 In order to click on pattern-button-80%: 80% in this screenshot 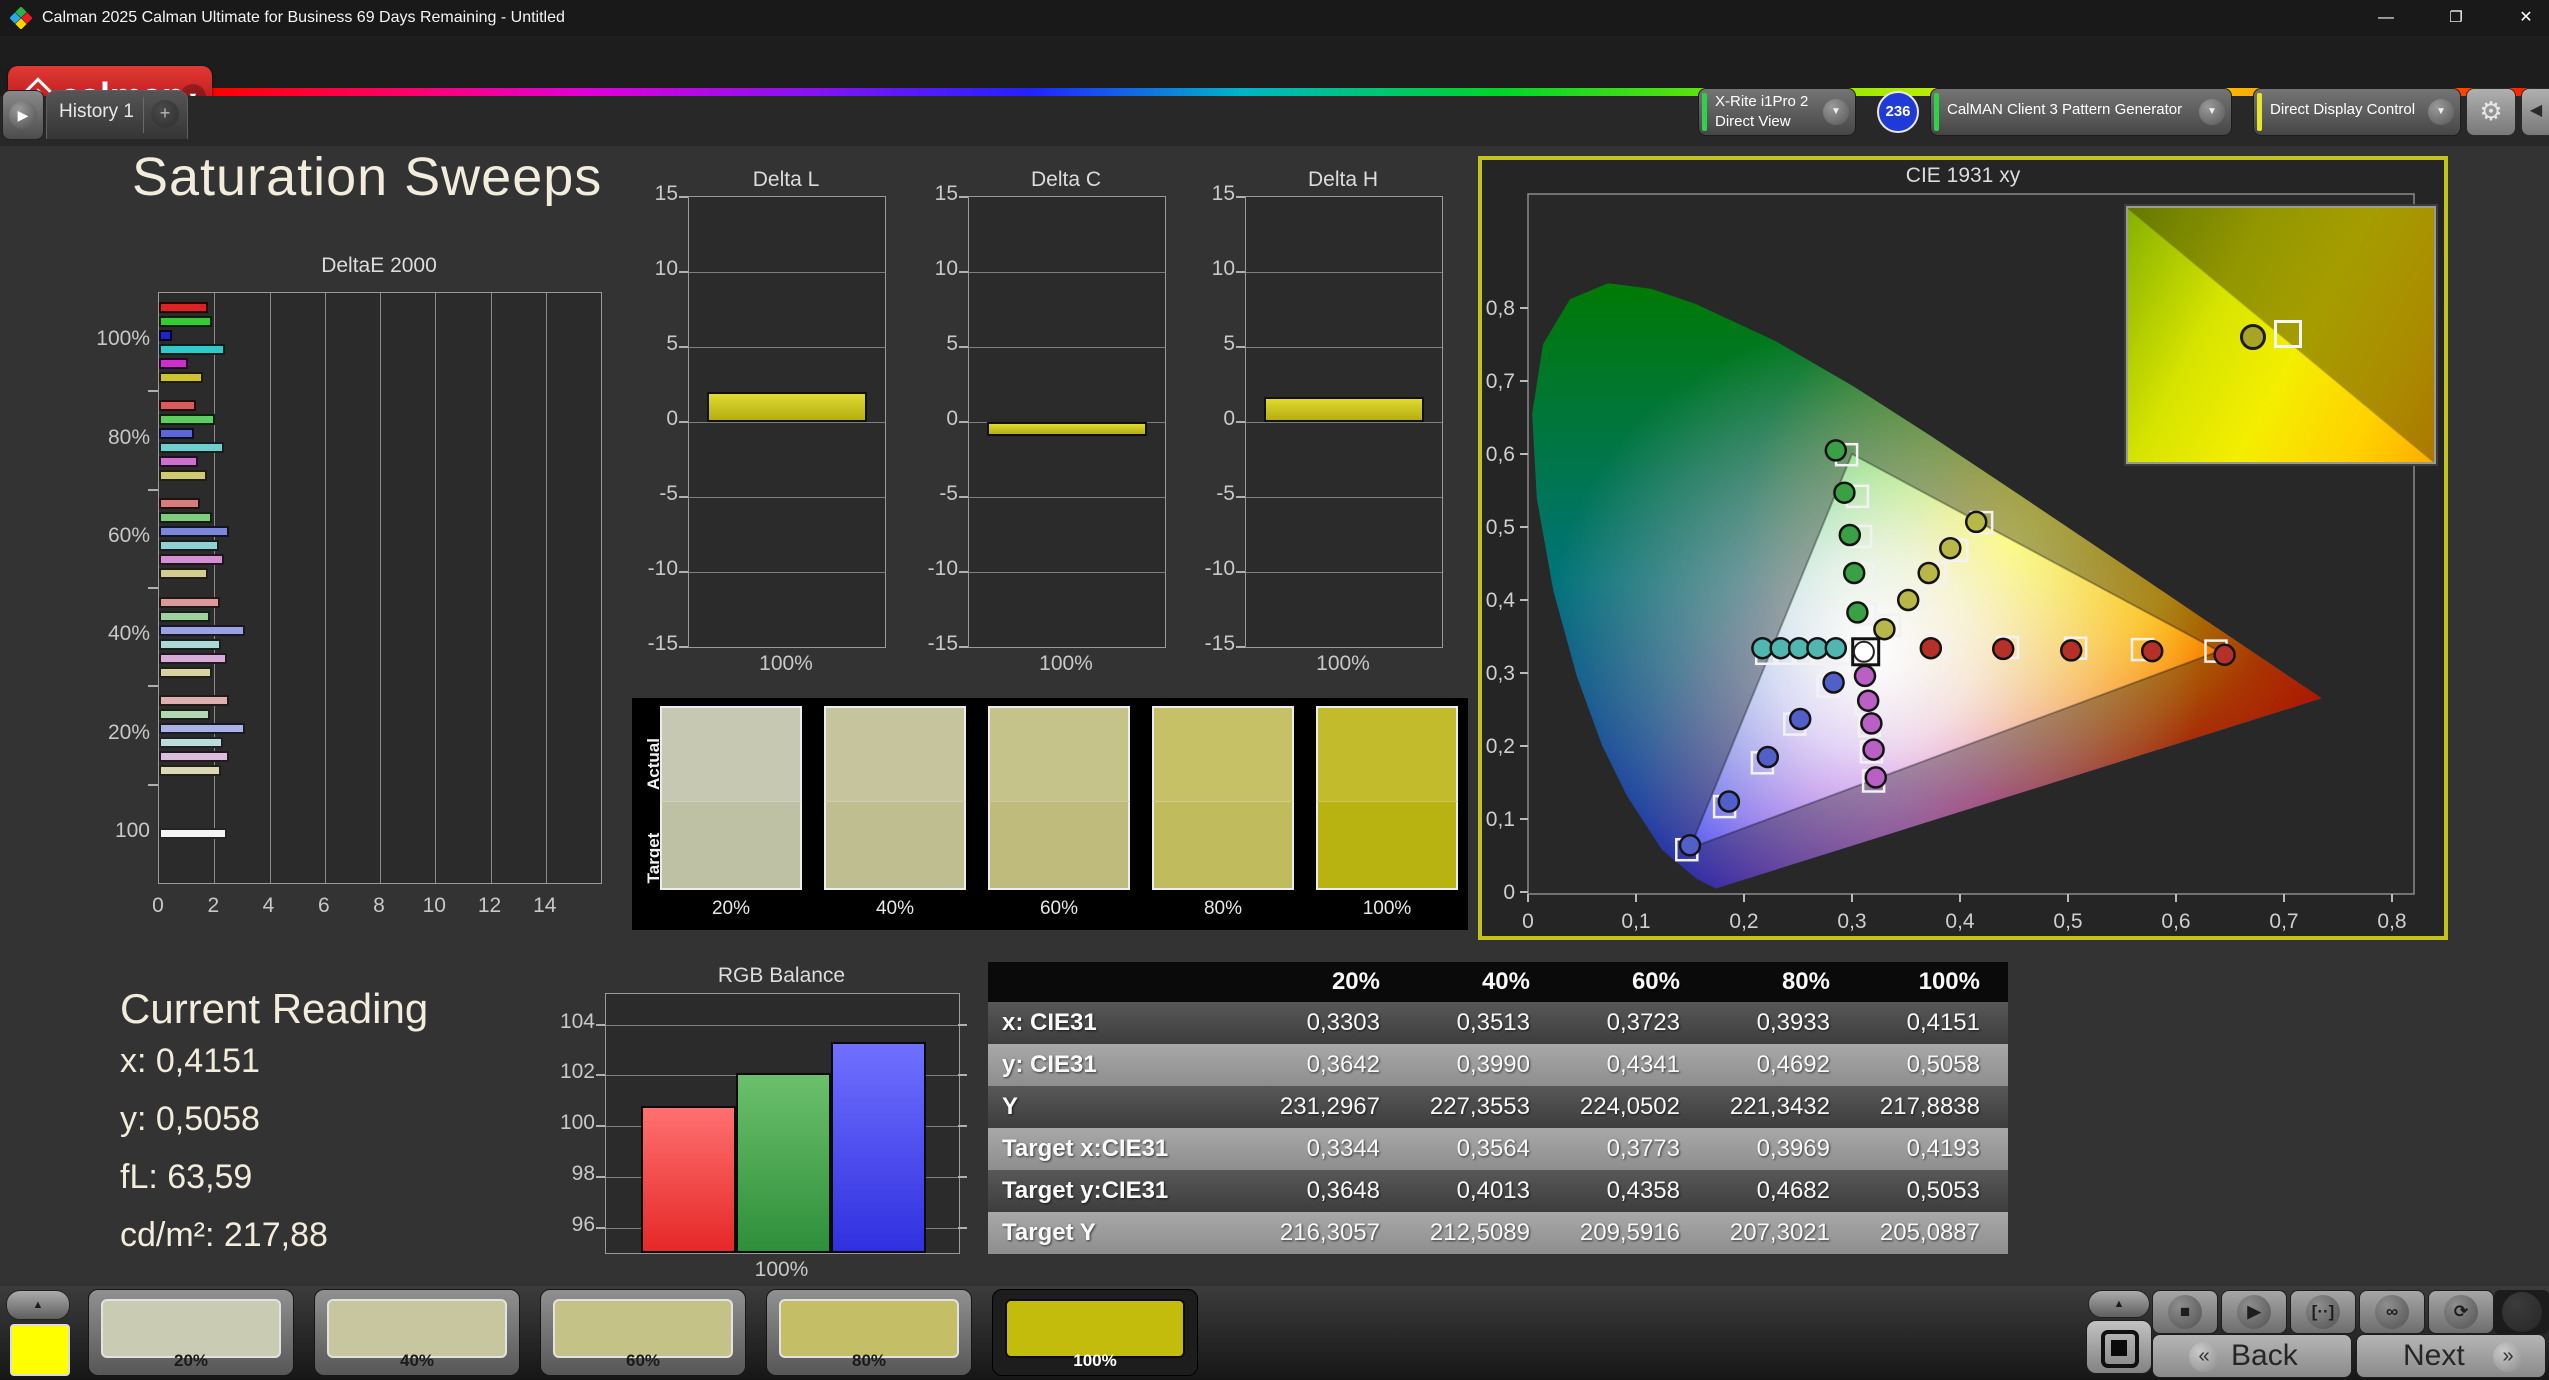, I will do `click(869, 1332)`.